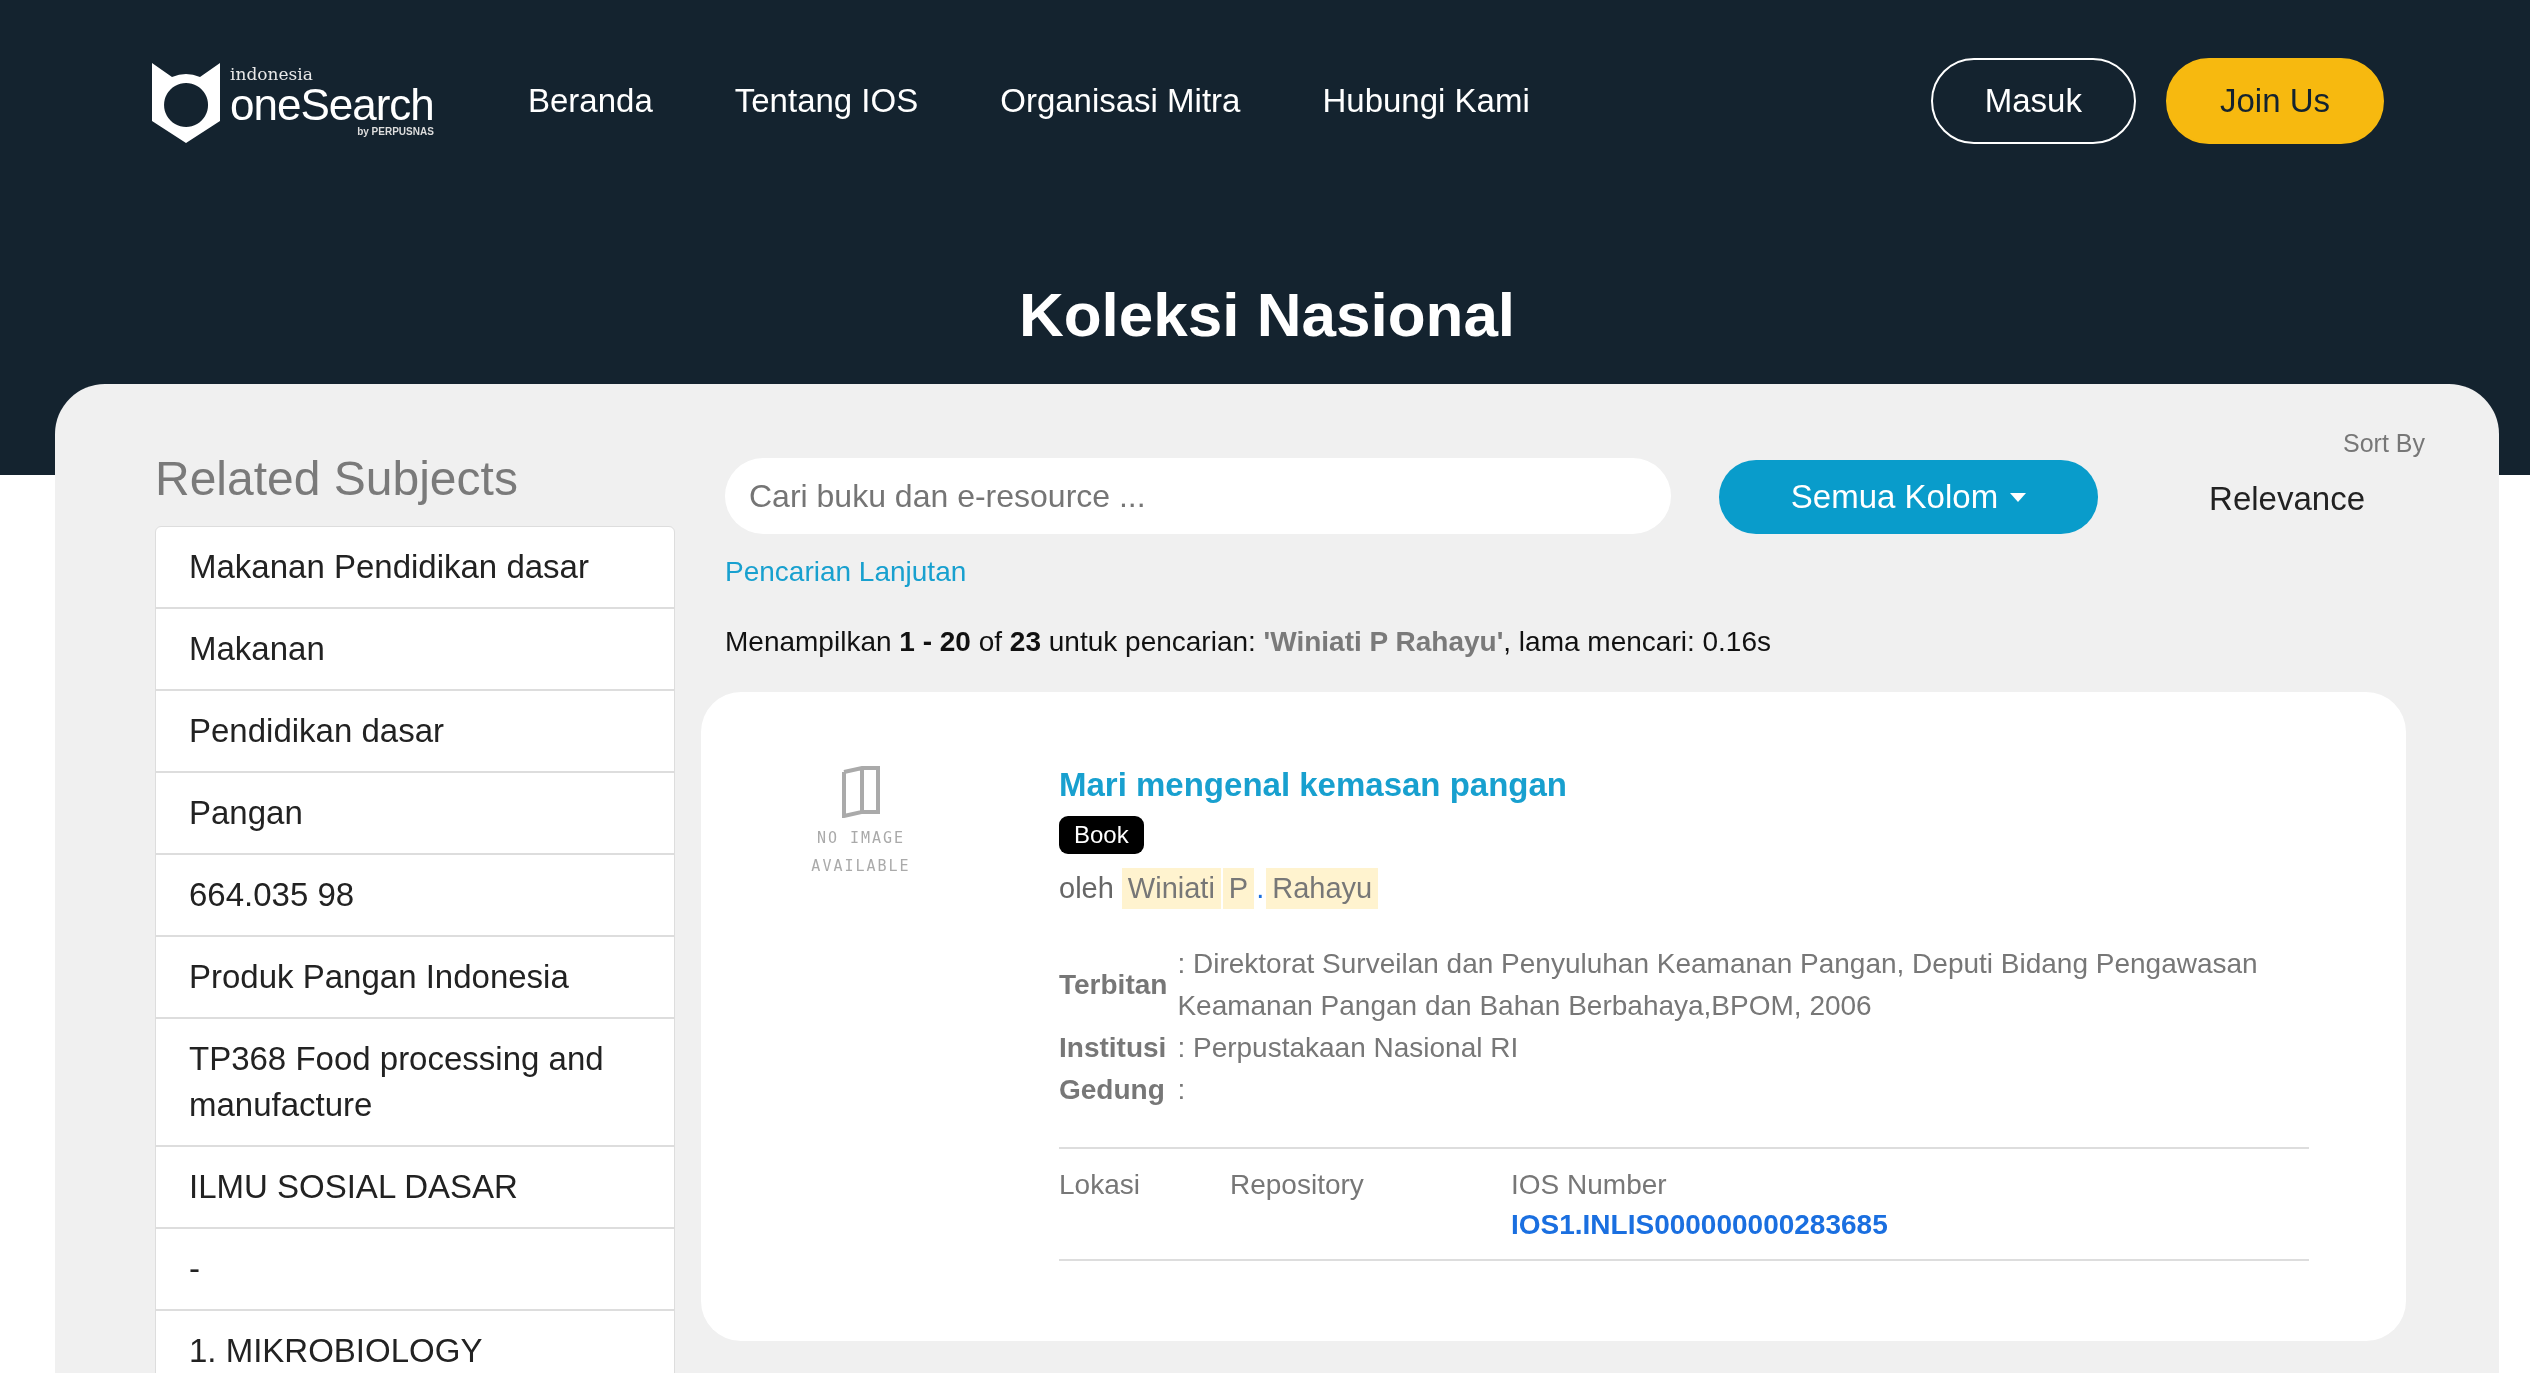 The height and width of the screenshot is (1373, 2530). What do you see at coordinates (861, 852) in the screenshot?
I see `no-image-text: NO IMAGE AVAILABLE` at bounding box center [861, 852].